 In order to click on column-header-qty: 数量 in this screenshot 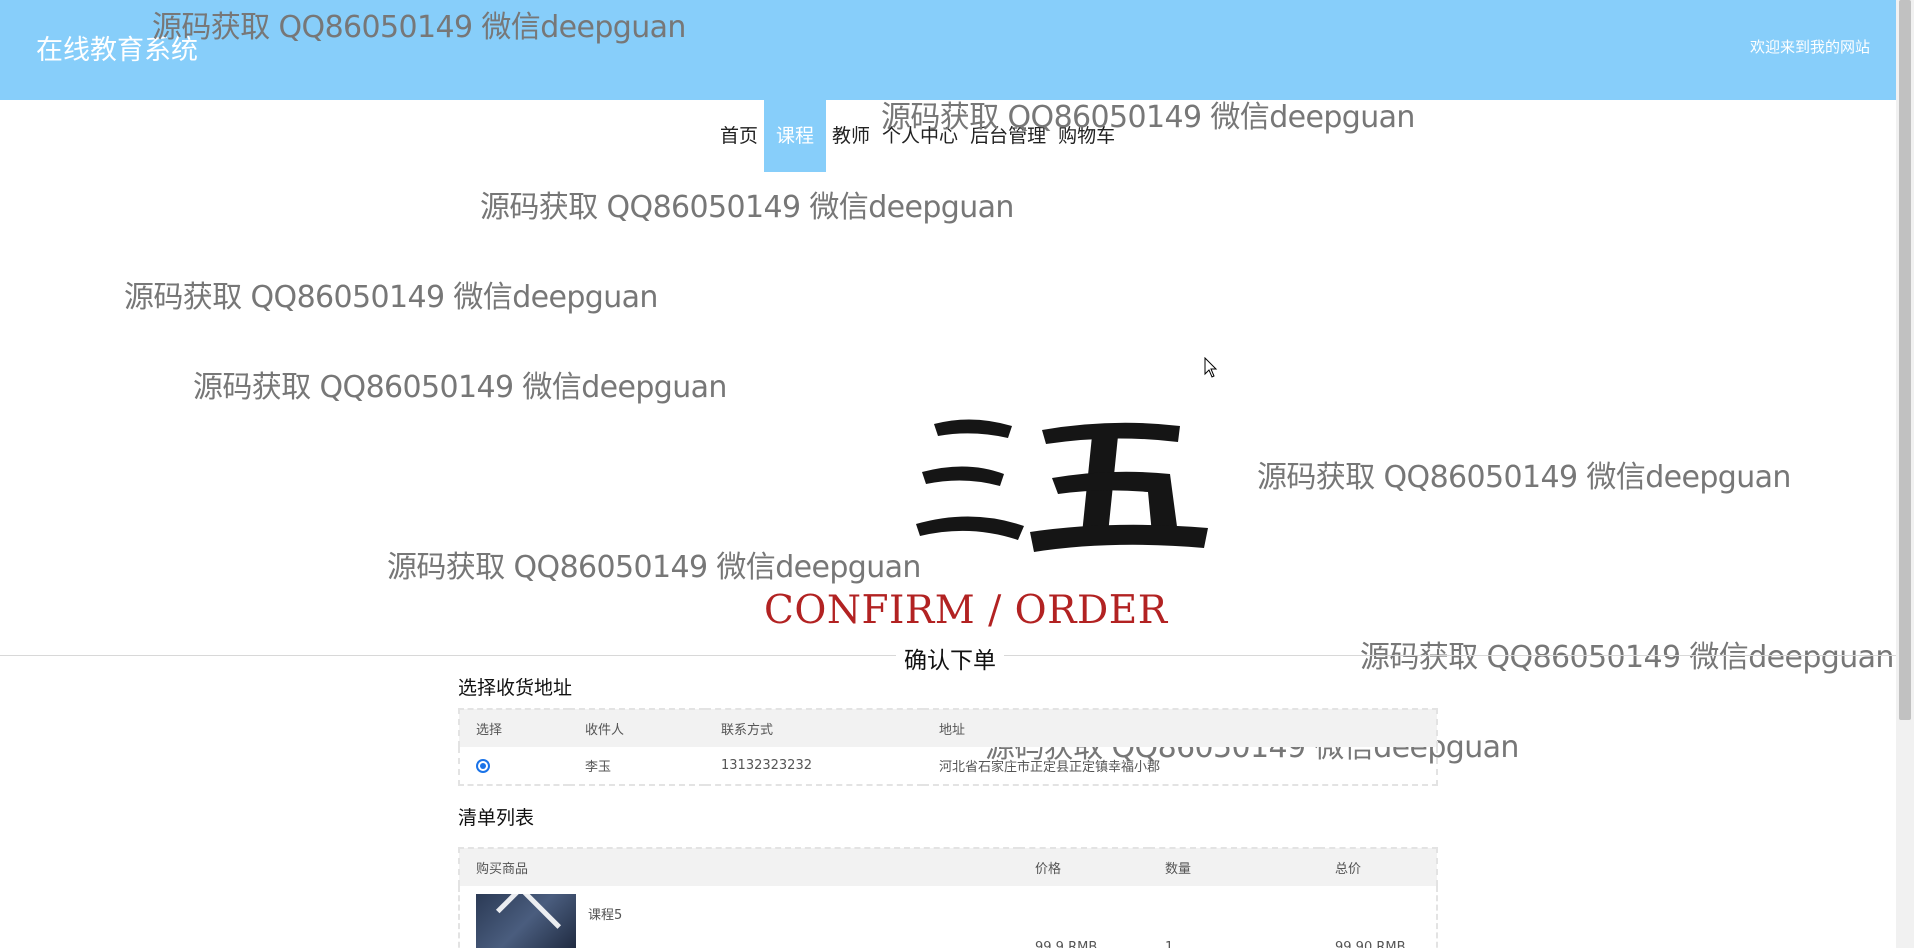, I will do `click(1234, 867)`.